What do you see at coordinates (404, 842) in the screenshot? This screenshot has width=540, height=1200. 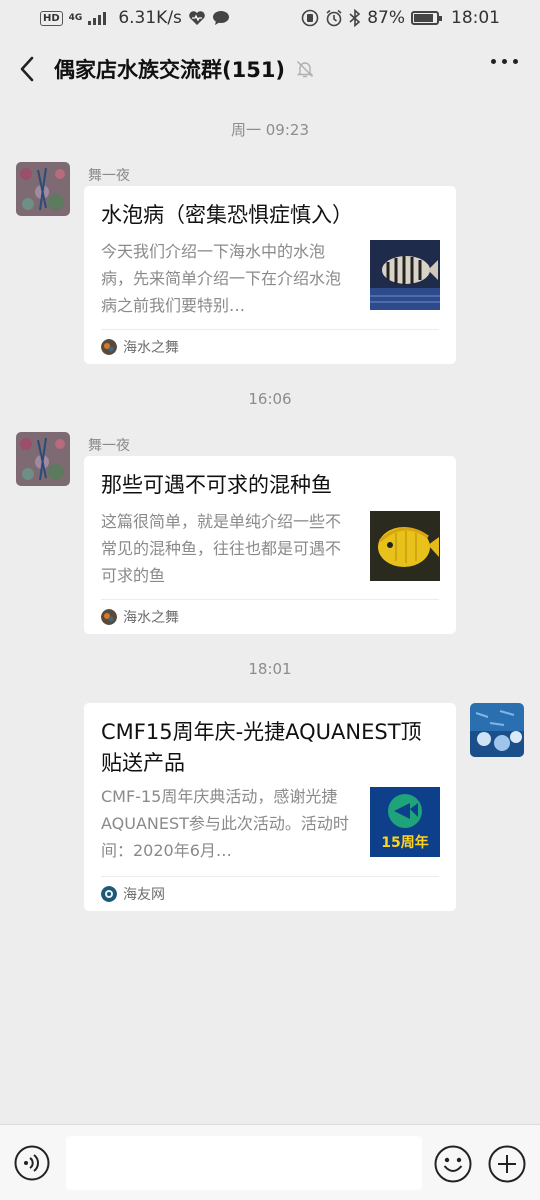 I see `thumb-caption: 15周年` at bounding box center [404, 842].